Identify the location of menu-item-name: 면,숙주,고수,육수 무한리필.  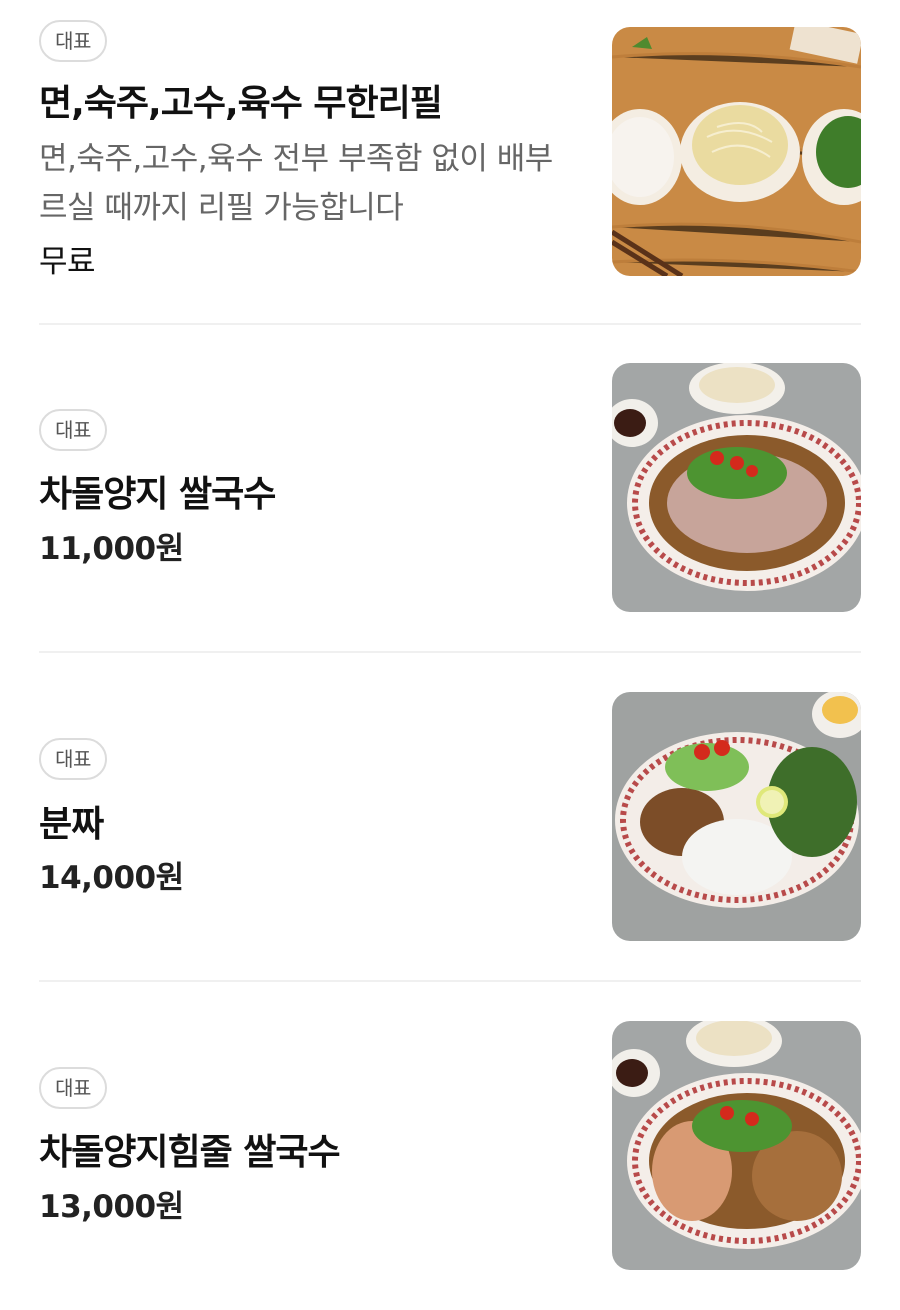
(241, 103).